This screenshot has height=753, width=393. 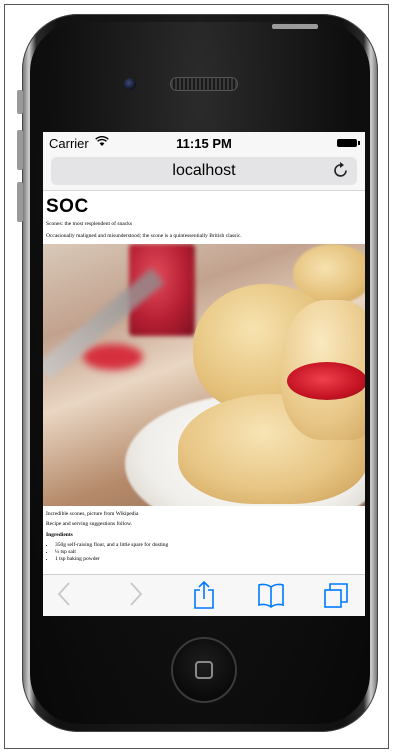 I want to click on jam-filling, so click(x=326, y=381).